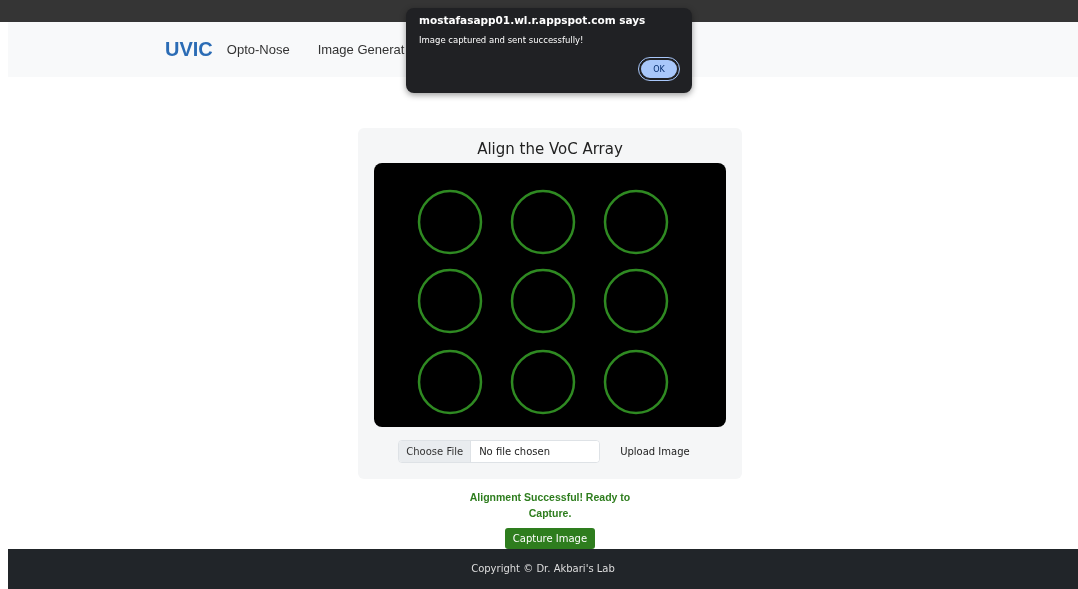 This screenshot has width=1078, height=589. What do you see at coordinates (435, 451) in the screenshot?
I see `choose-file-button: Choose File` at bounding box center [435, 451].